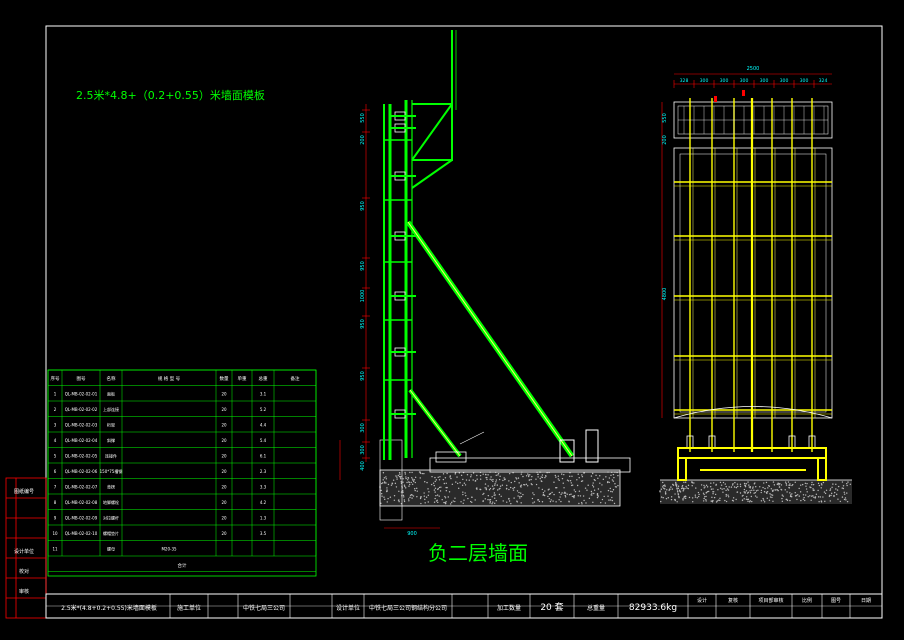  Describe the element at coordinates (109, 608) in the screenshot. I see `title-name: 2.5米*(4.8+0.2+0.55)米墙面模板` at that location.